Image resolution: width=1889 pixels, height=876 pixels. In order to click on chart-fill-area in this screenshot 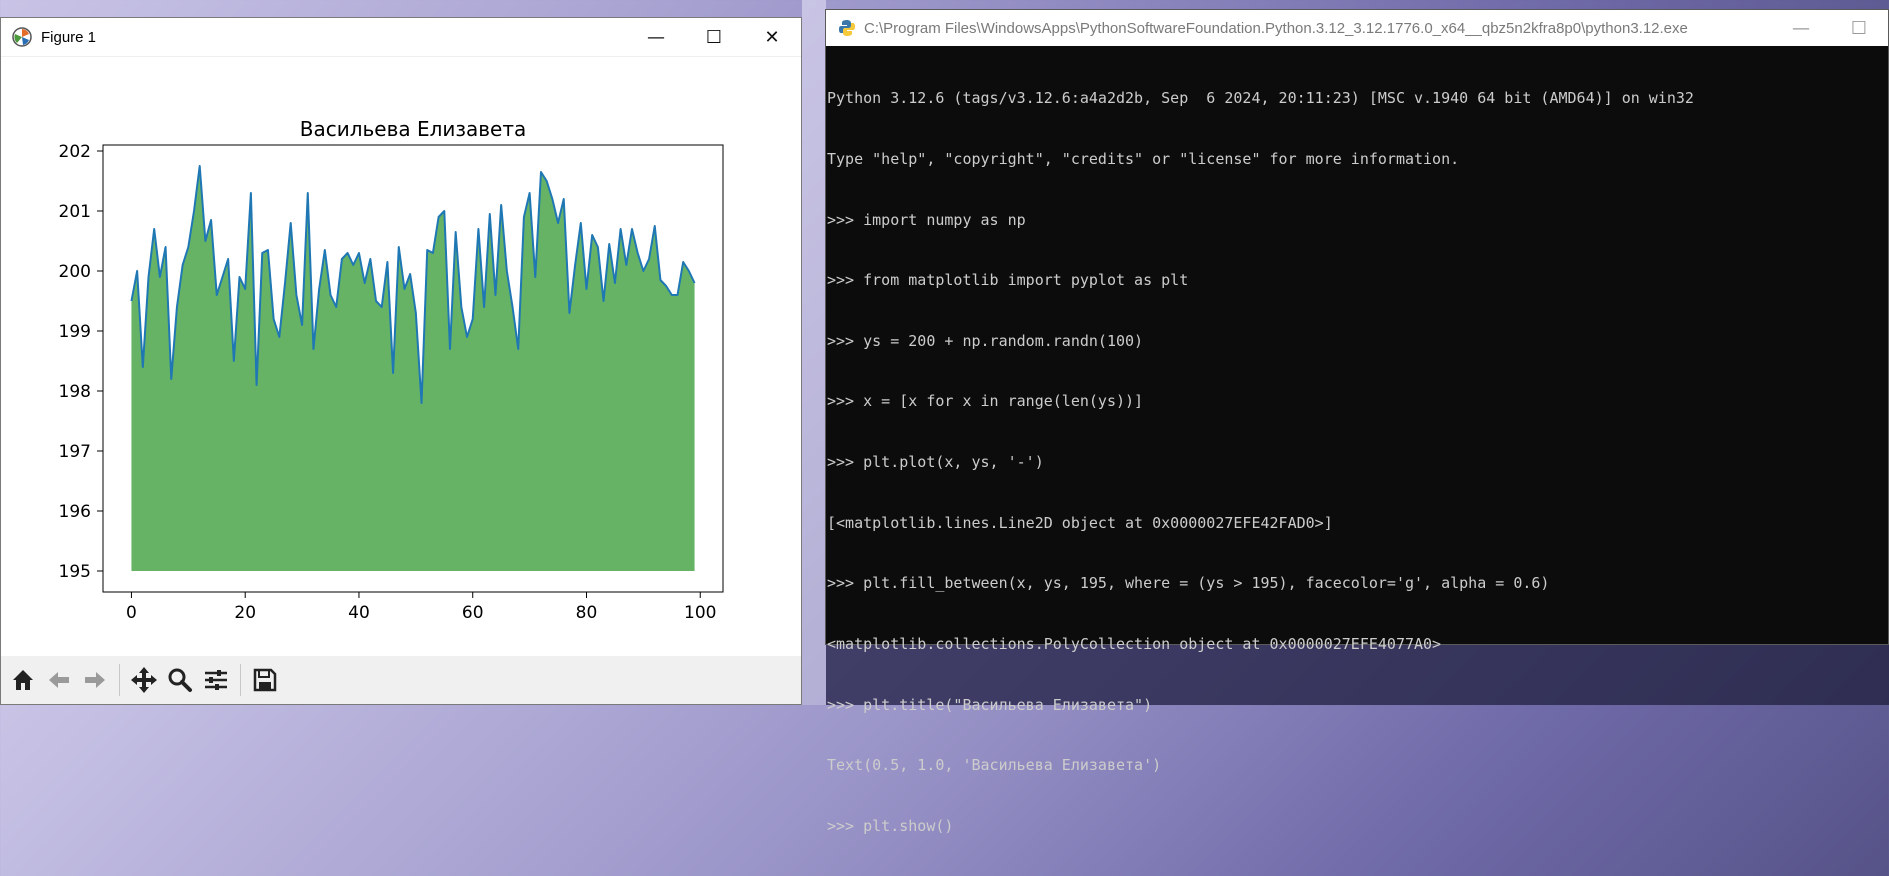, I will do `click(413, 368)`.